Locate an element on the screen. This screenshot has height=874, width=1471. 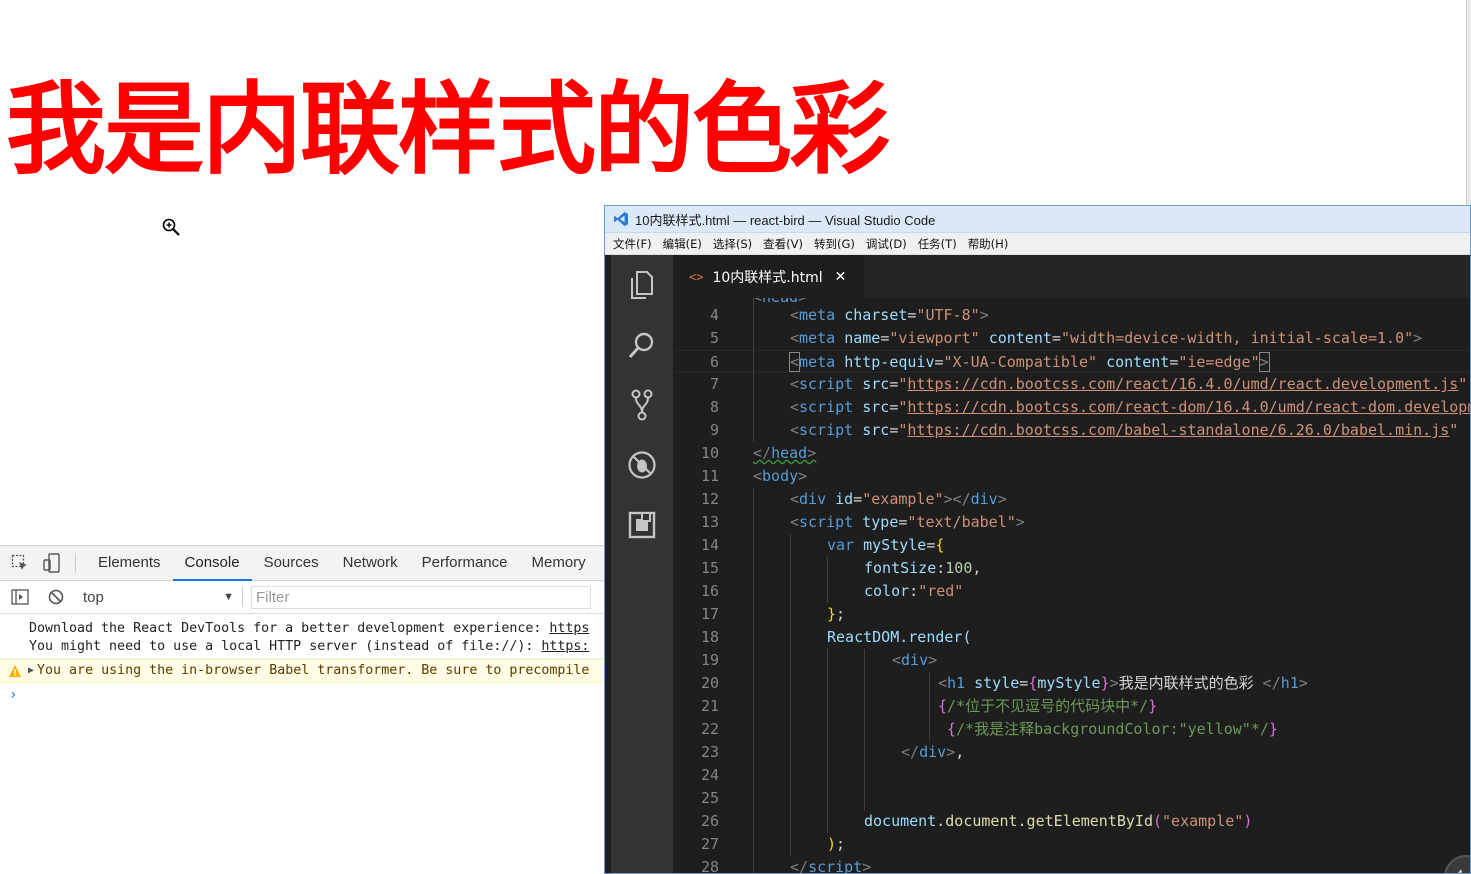
menu-file: 文件(F) is located at coordinates (632, 244).